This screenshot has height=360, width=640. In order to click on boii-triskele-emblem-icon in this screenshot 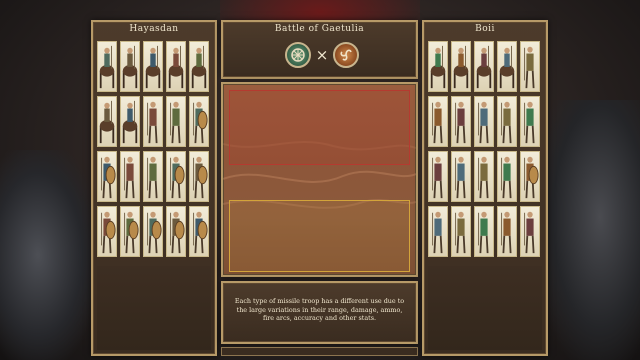, I will do `click(346, 55)`.